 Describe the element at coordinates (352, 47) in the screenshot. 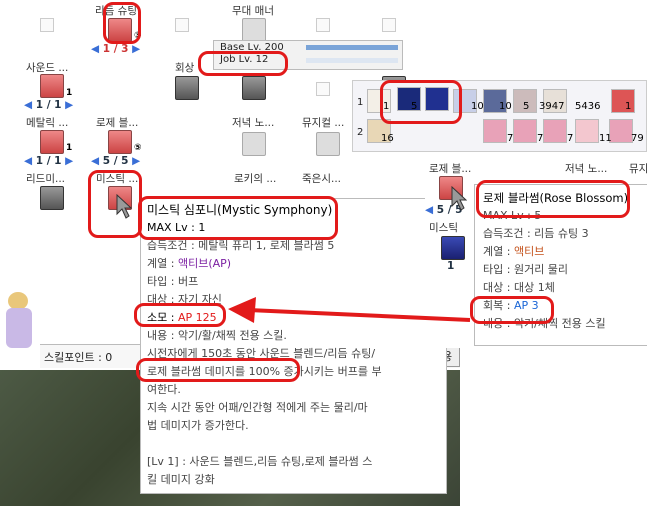

I see `base-exp-bar` at that location.